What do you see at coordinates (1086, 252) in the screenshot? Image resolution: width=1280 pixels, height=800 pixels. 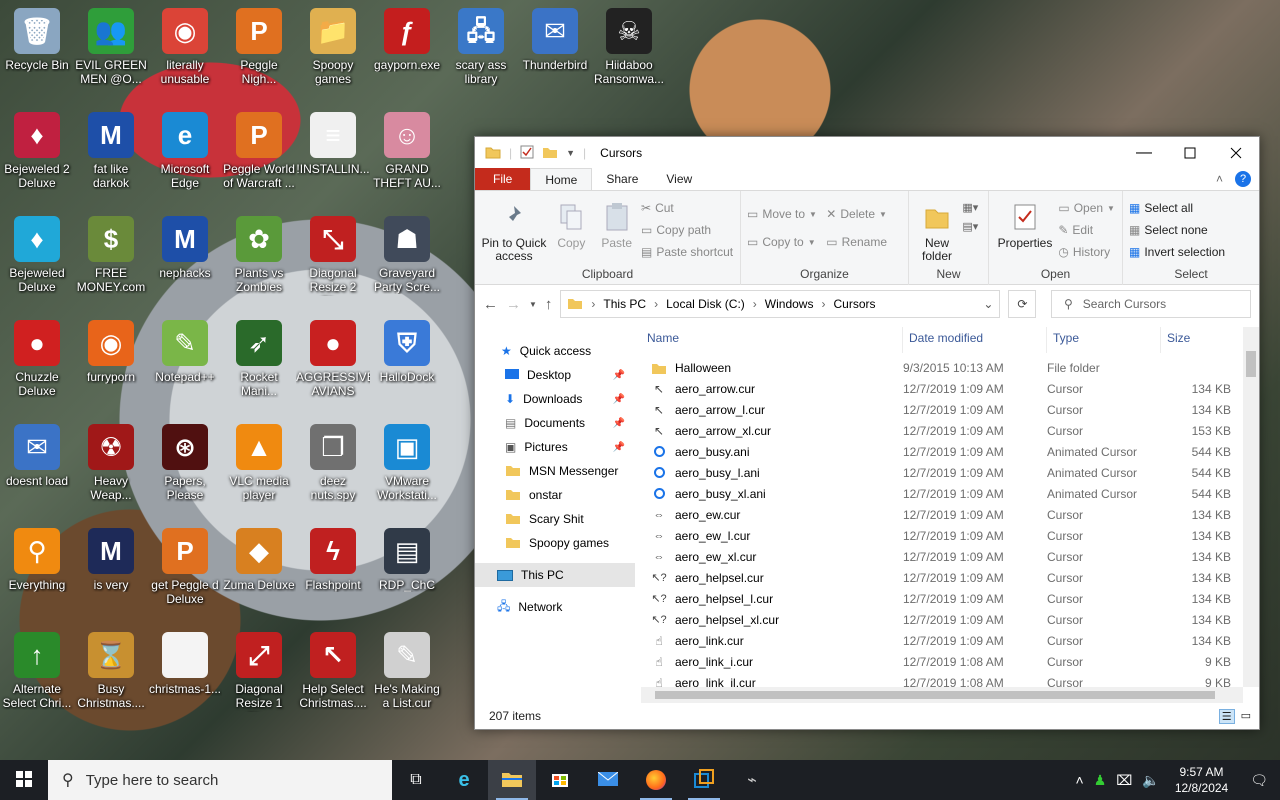 I see `history-button: ◷ History` at bounding box center [1086, 252].